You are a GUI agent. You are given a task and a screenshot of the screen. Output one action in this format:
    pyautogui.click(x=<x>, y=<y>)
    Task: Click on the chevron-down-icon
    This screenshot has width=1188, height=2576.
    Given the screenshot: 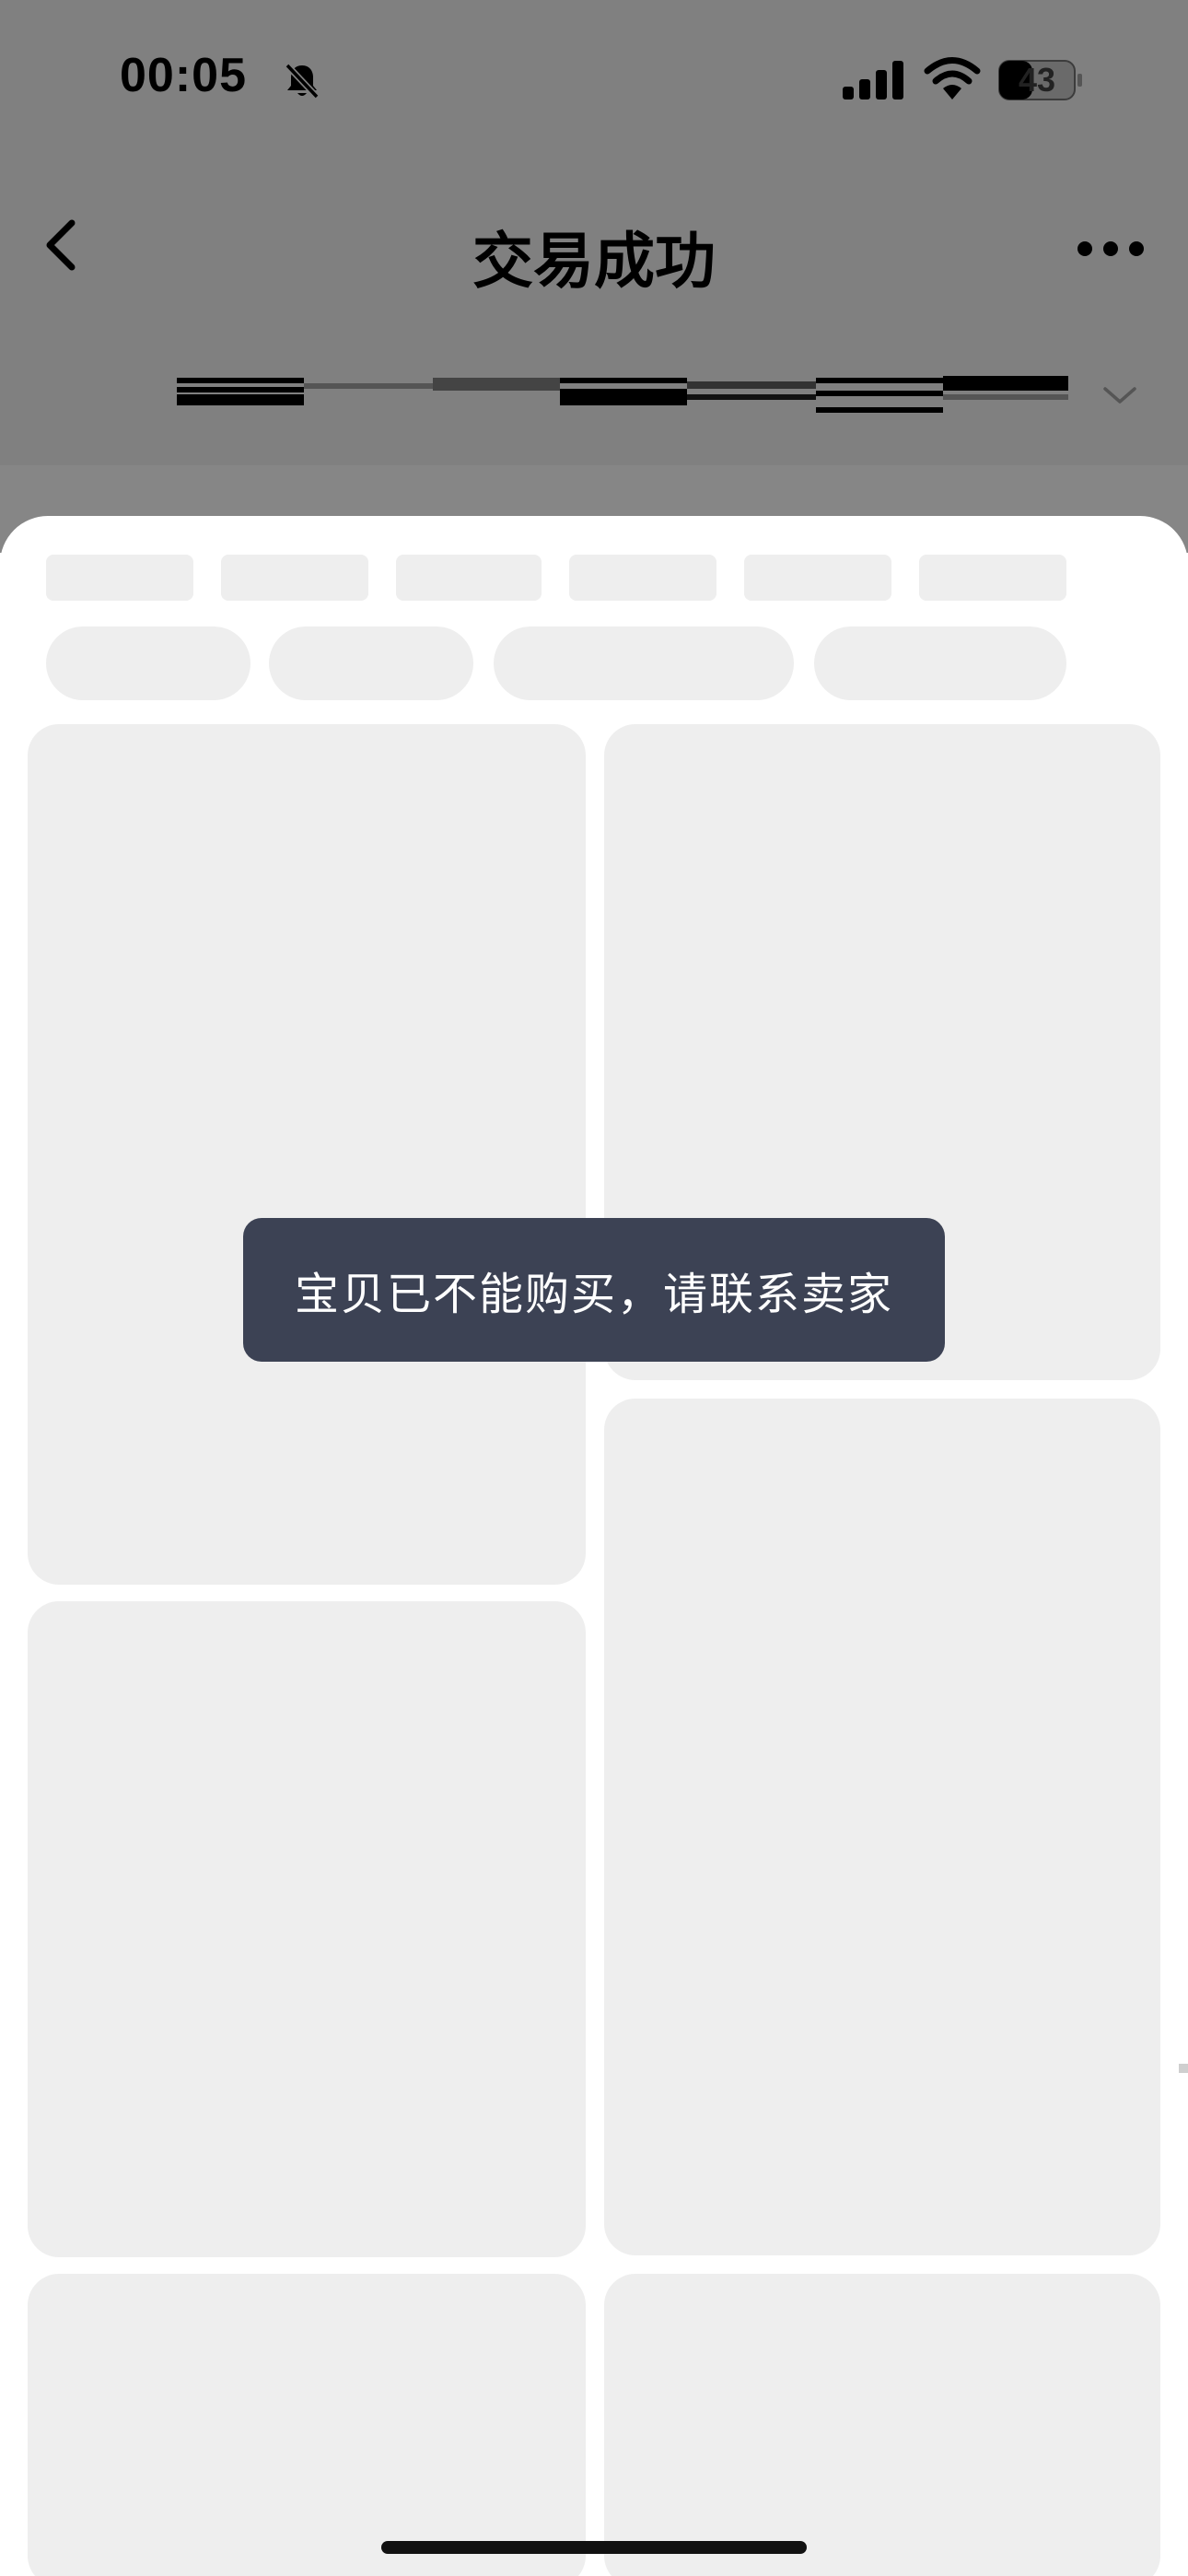 What is the action you would take?
    pyautogui.click(x=1120, y=395)
    